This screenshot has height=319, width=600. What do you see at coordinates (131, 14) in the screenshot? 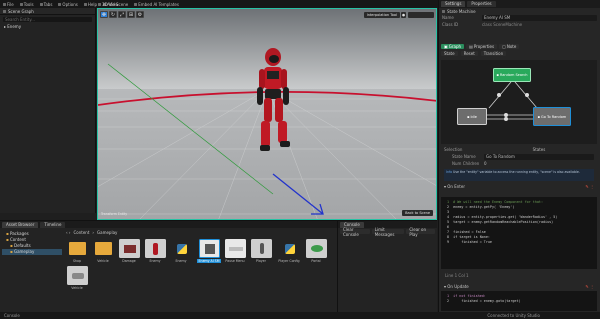
I see `grid-tool-icon: ⊞` at bounding box center [131, 14].